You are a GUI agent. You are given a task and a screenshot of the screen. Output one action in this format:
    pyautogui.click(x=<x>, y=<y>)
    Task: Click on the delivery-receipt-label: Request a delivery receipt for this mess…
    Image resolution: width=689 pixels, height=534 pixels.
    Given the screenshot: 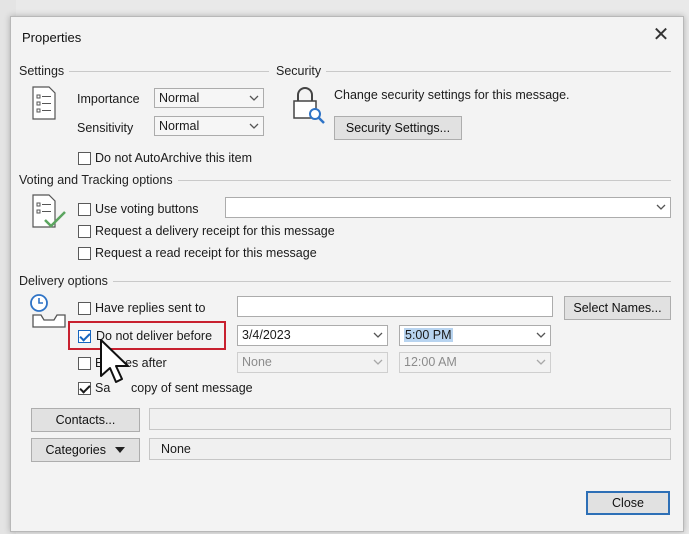 What is the action you would take?
    pyautogui.click(x=215, y=231)
    